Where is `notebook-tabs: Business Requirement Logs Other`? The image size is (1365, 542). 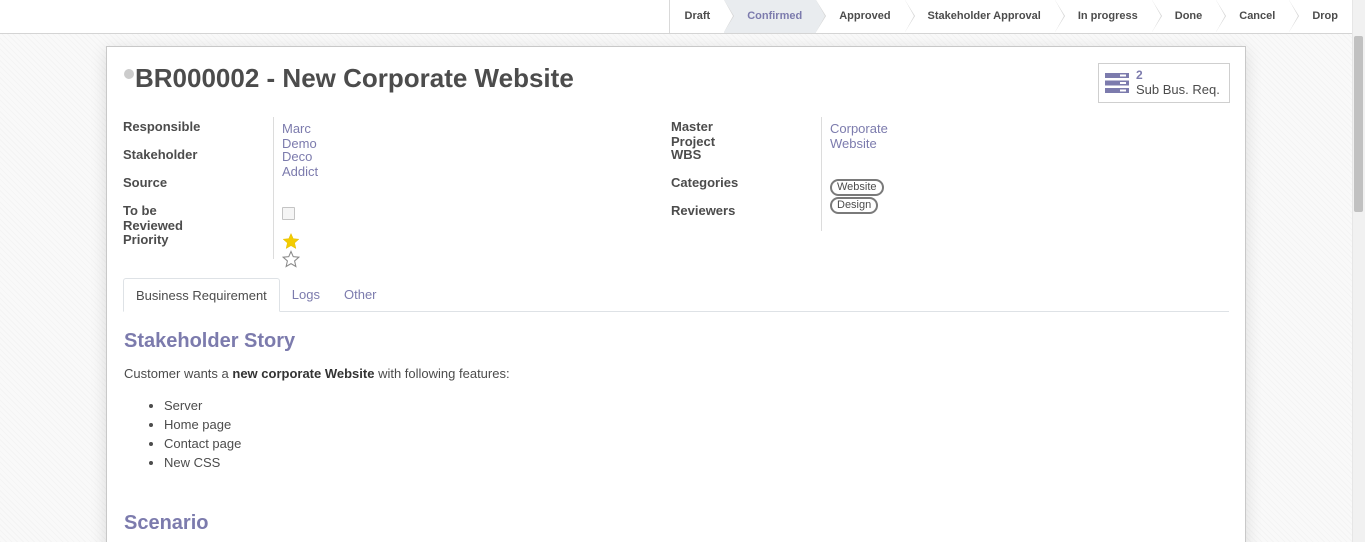 notebook-tabs: Business Requirement Logs Other is located at coordinates (676, 295).